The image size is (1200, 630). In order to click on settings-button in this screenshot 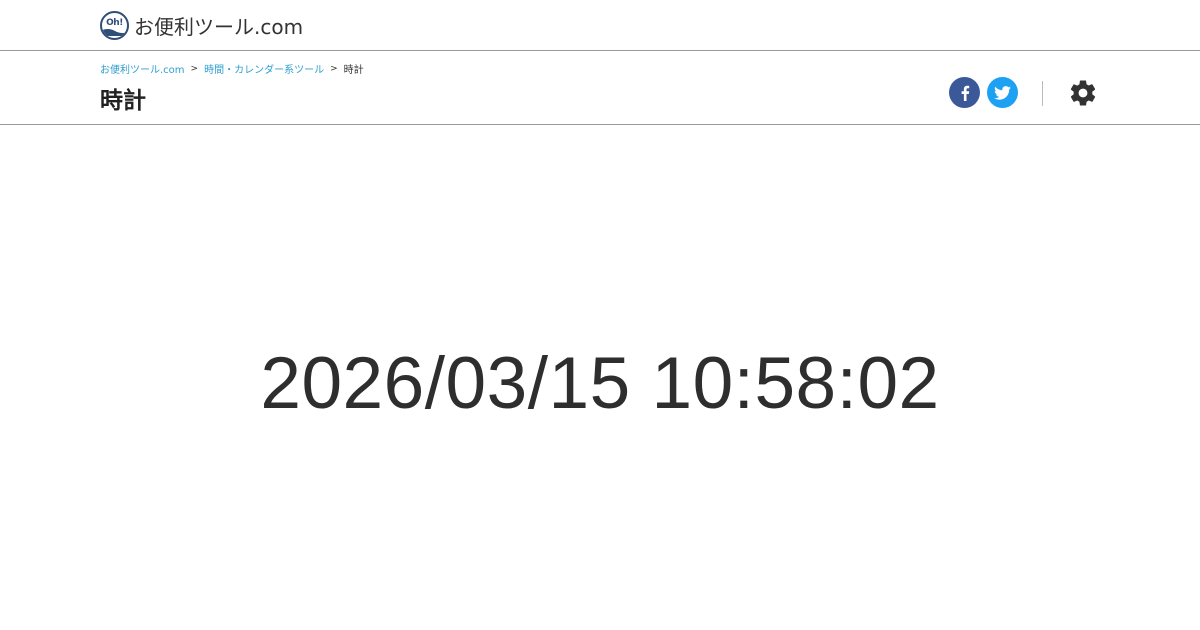, I will do `click(1083, 93)`.